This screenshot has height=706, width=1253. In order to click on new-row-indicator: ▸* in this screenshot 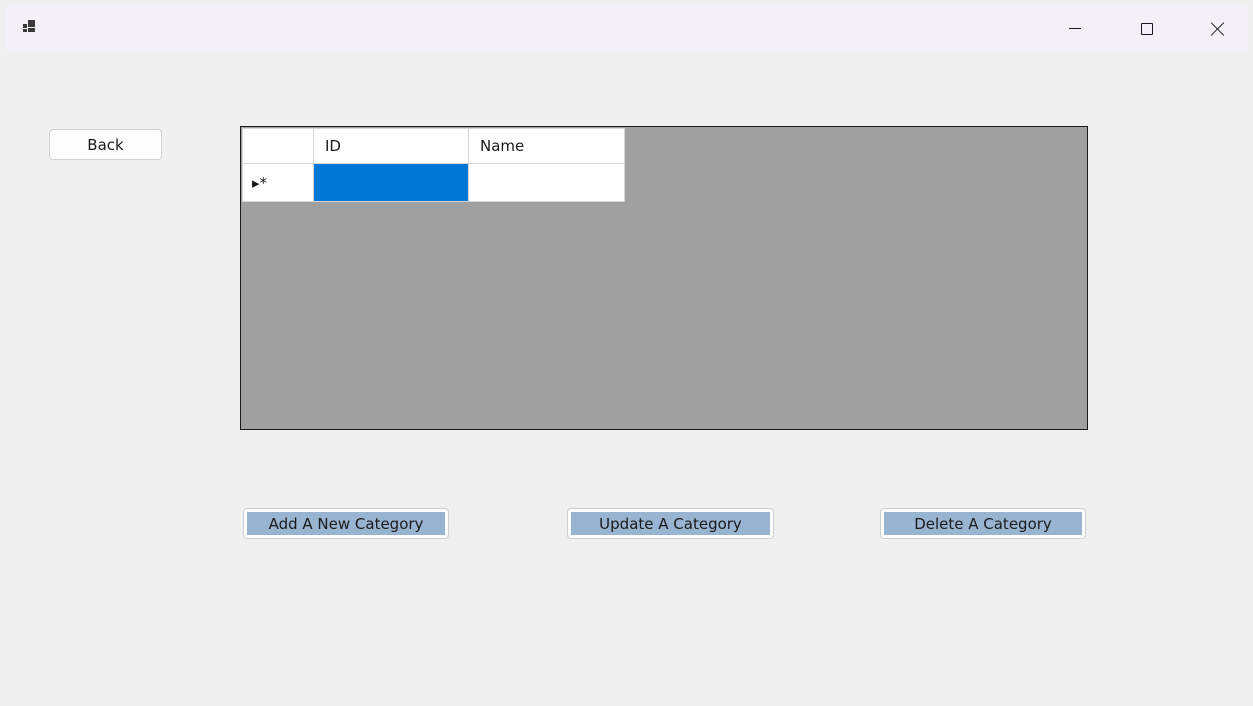, I will do `click(260, 182)`.